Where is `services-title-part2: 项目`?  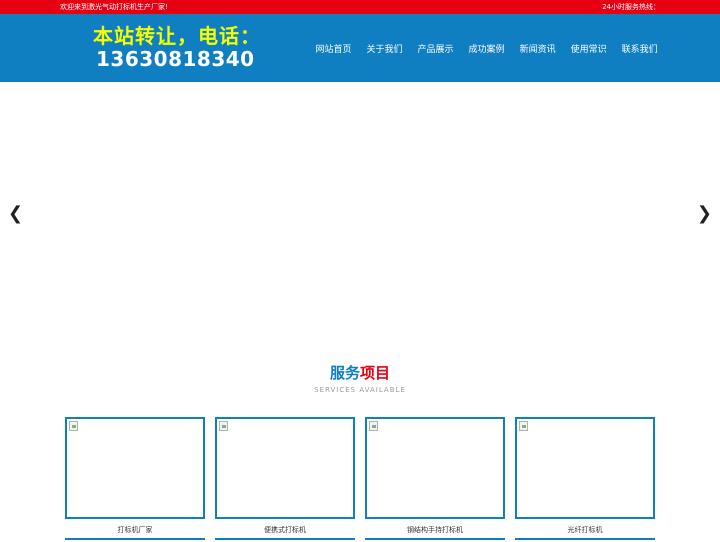
services-title-part2: 项目 is located at coordinates (375, 373).